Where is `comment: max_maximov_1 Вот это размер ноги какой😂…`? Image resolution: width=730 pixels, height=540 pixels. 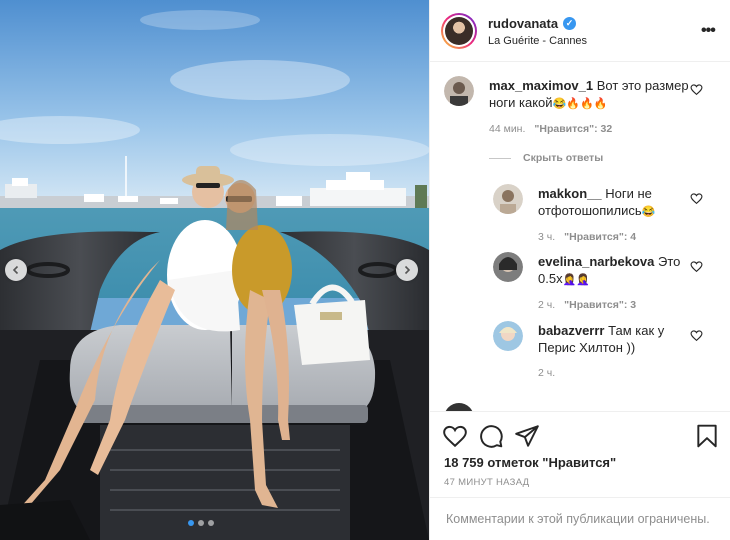 comment: max_maximov_1 Вот это размер ноги какой😂… is located at coordinates (589, 95).